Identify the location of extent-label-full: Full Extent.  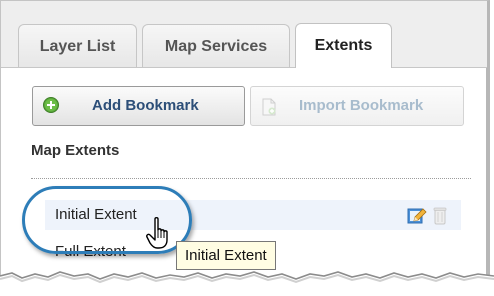
(90, 251).